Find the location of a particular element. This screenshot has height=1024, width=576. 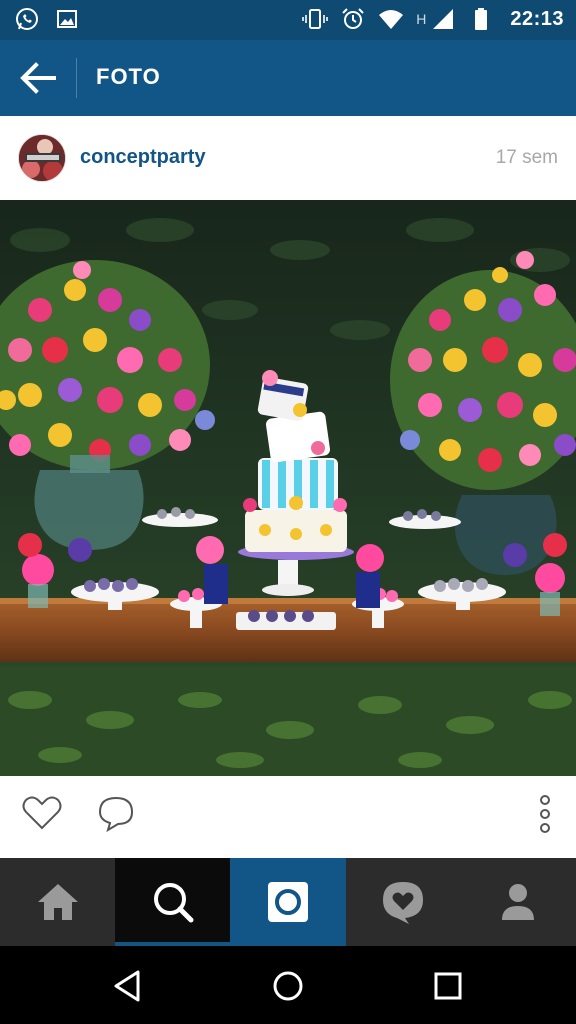

more-options-button is located at coordinates (545, 814).